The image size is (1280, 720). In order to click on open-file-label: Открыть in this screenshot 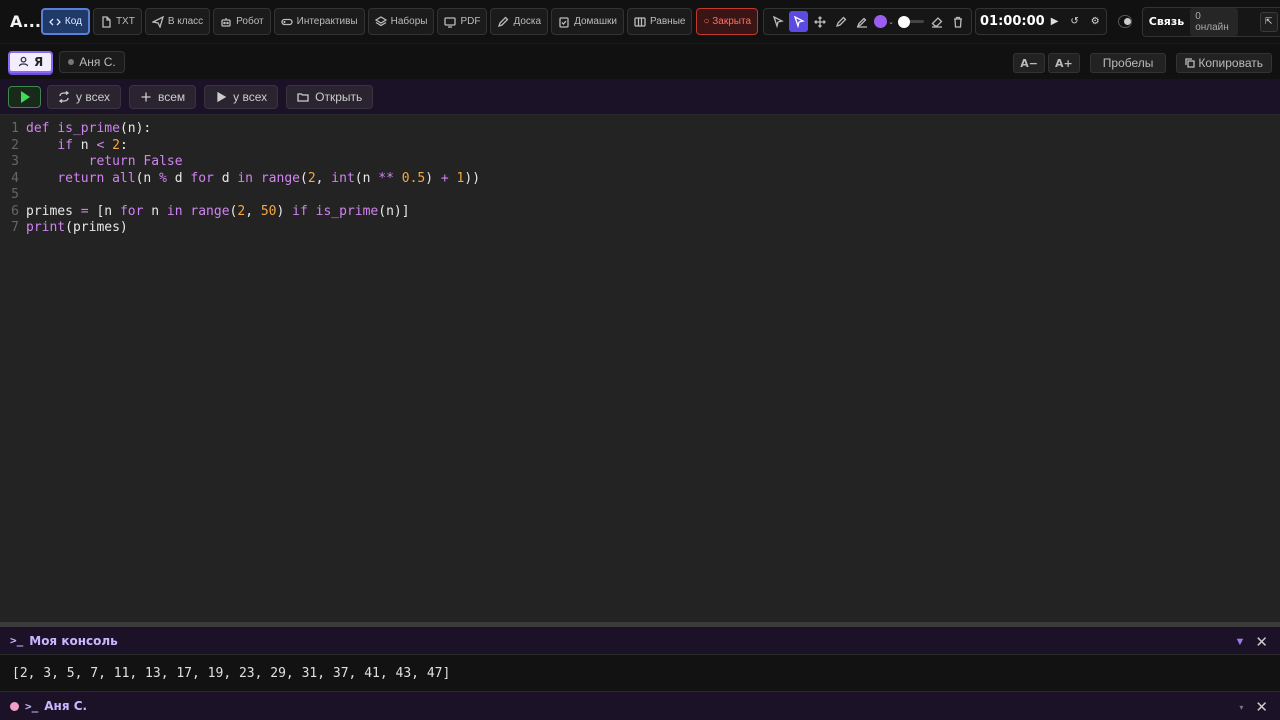, I will do `click(339, 96)`.